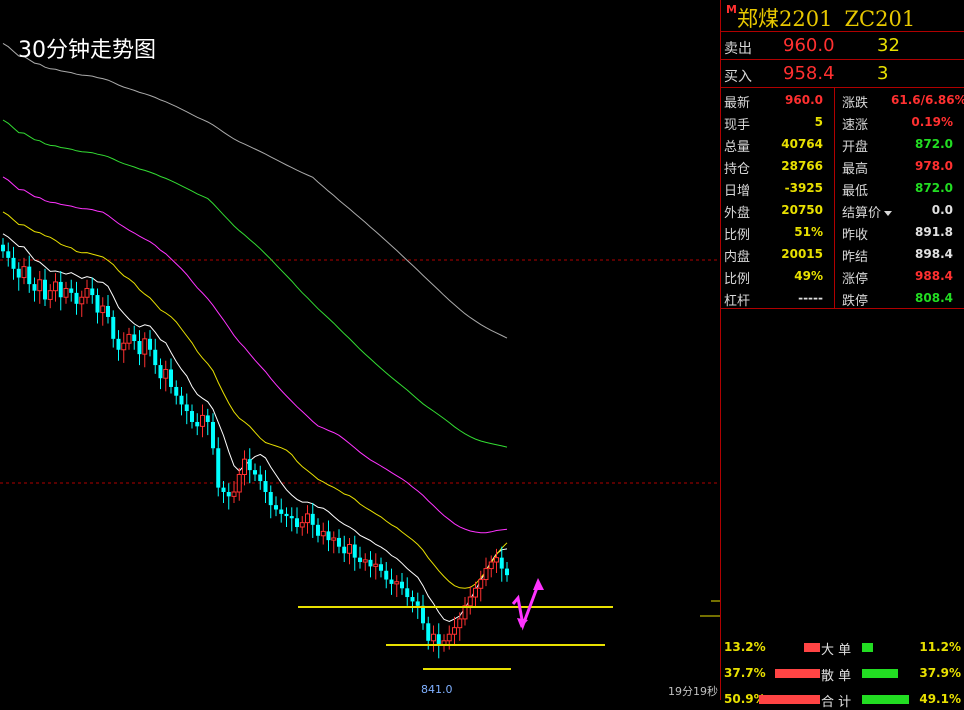  I want to click on instrument-header: M 郑煤2201 ZC201, so click(842, 15).